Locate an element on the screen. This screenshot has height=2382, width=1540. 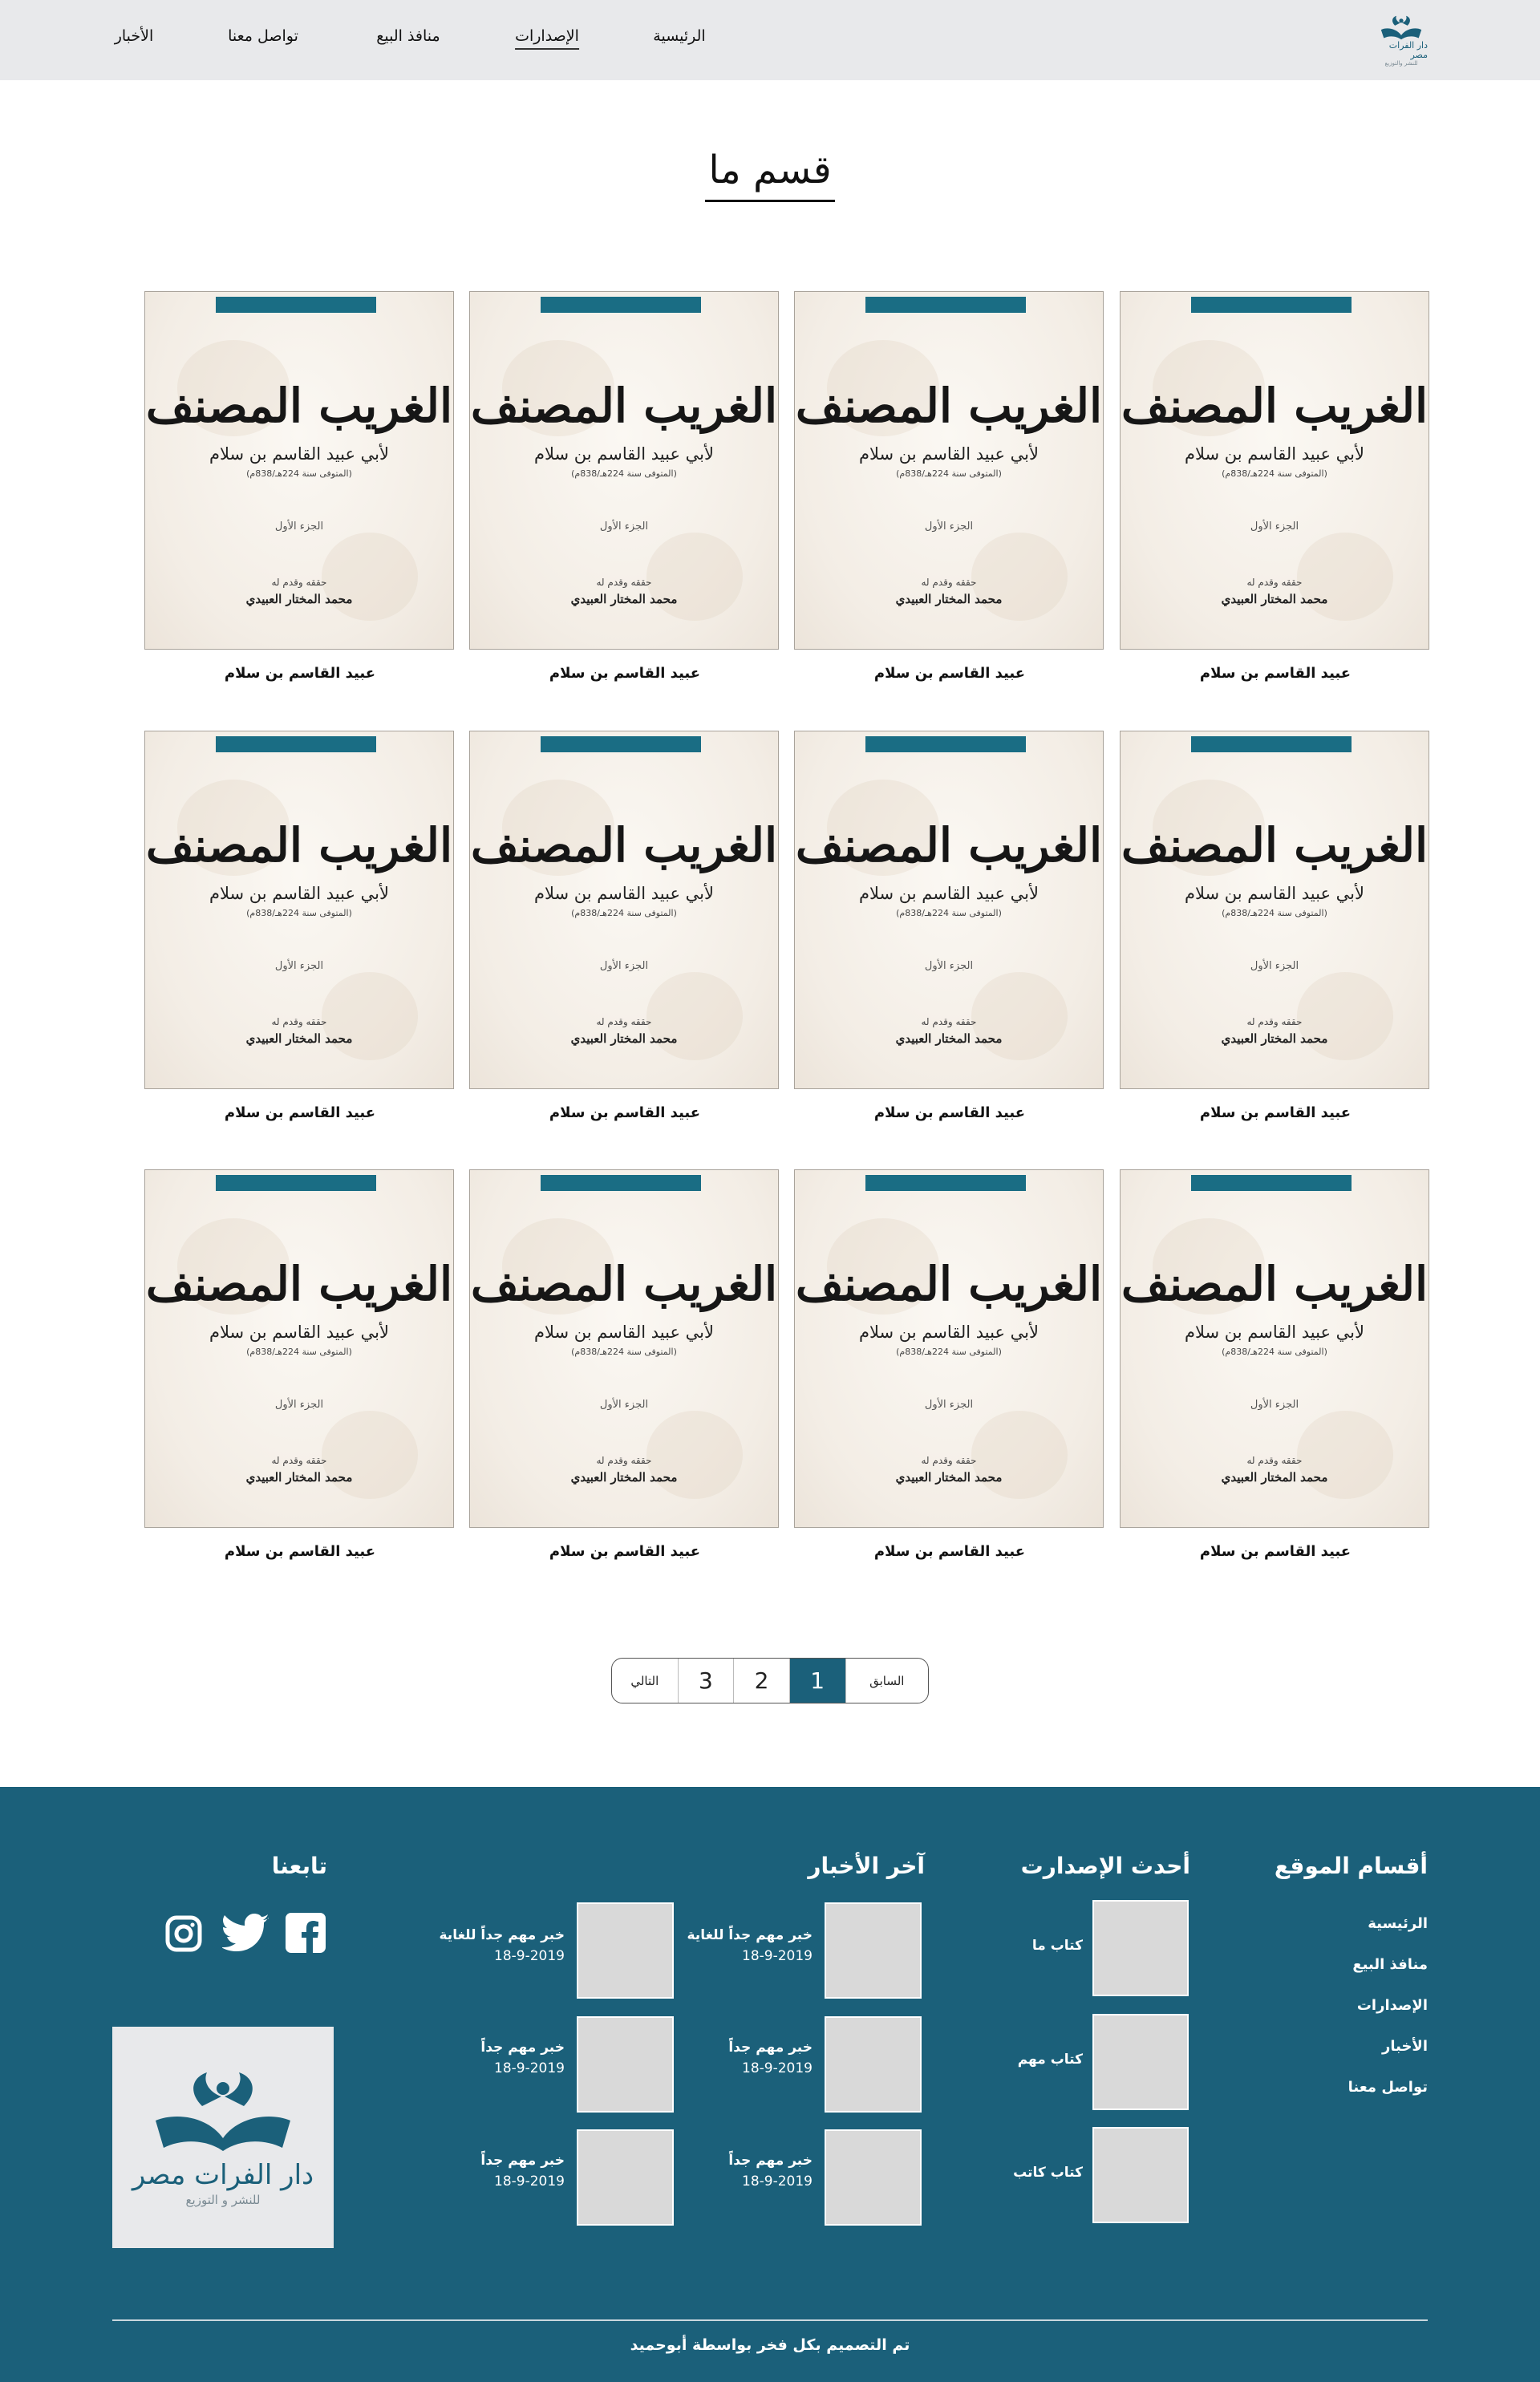
pagination-page-1: 1 is located at coordinates (816, 1681).